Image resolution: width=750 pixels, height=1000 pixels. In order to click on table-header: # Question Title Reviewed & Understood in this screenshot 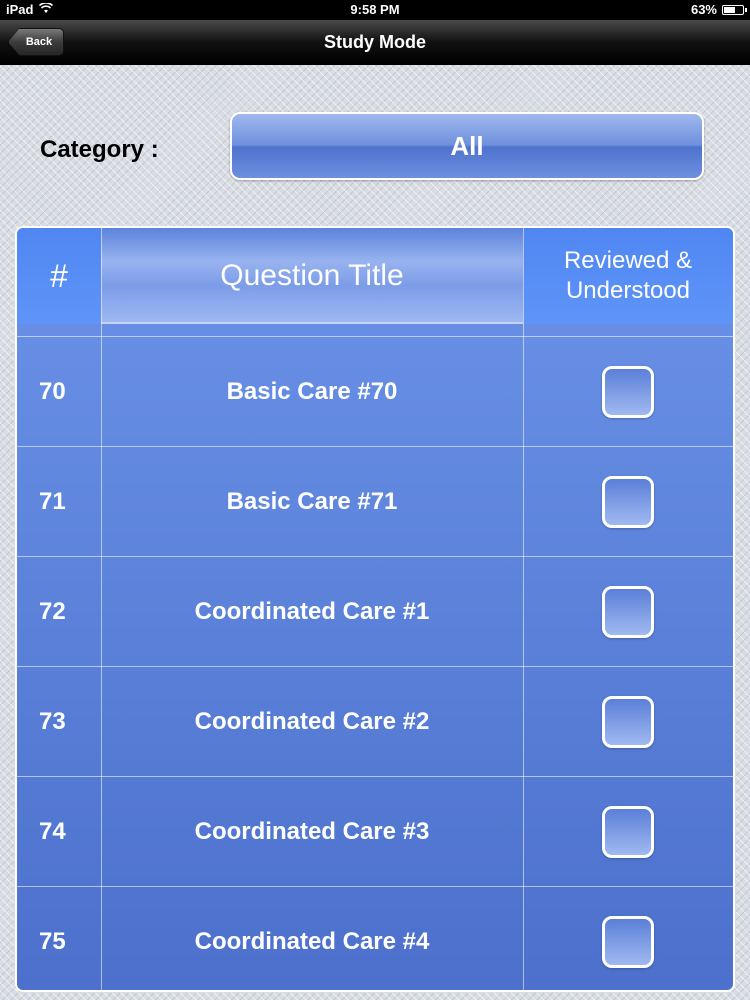, I will do `click(375, 276)`.